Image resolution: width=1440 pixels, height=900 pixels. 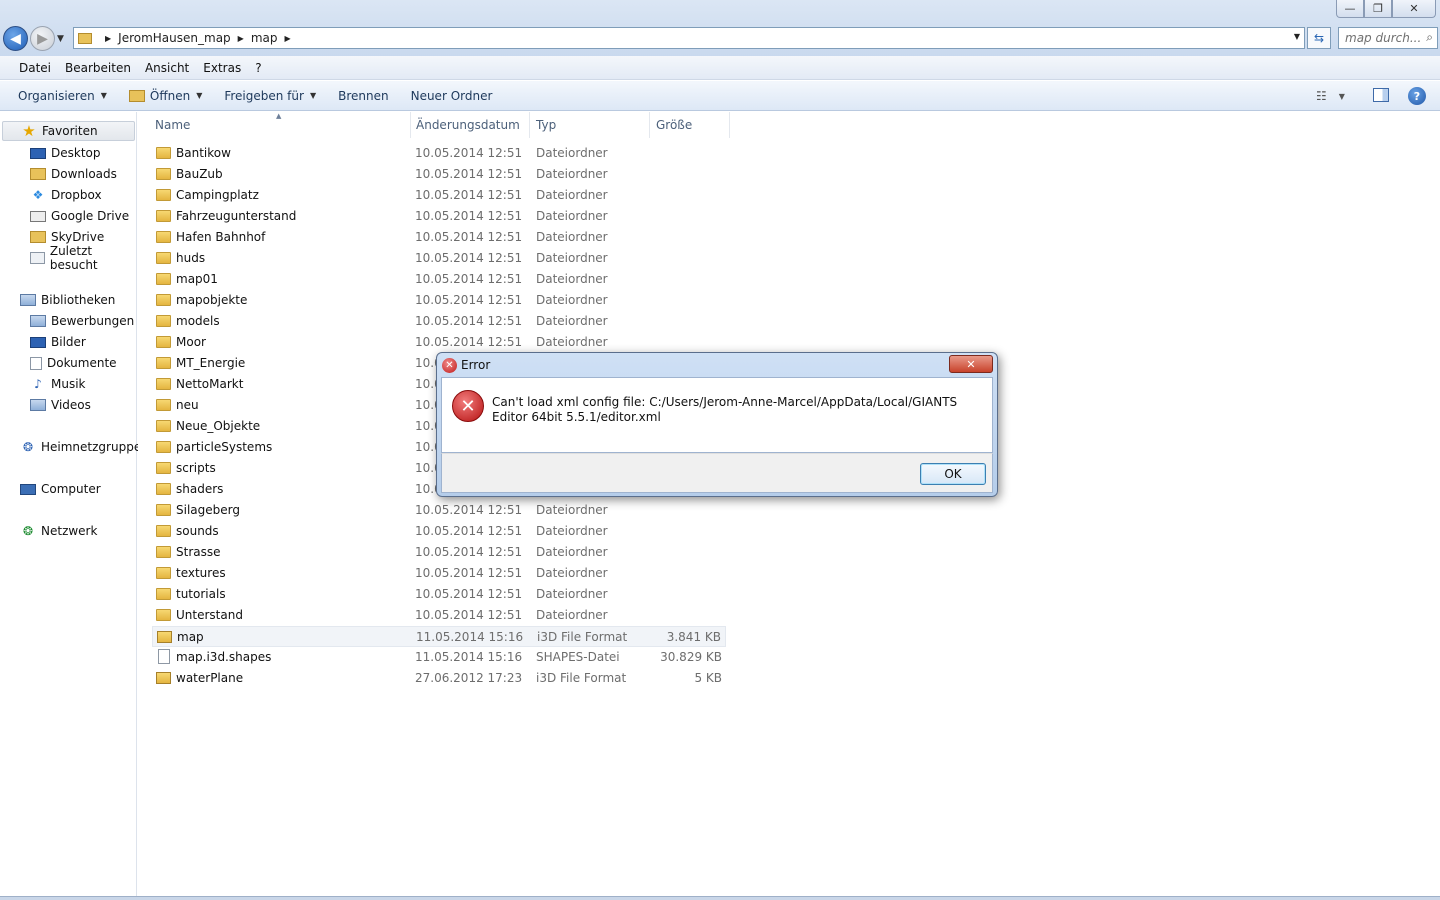 I want to click on share-button: Freigeben für ▼, so click(x=270, y=96).